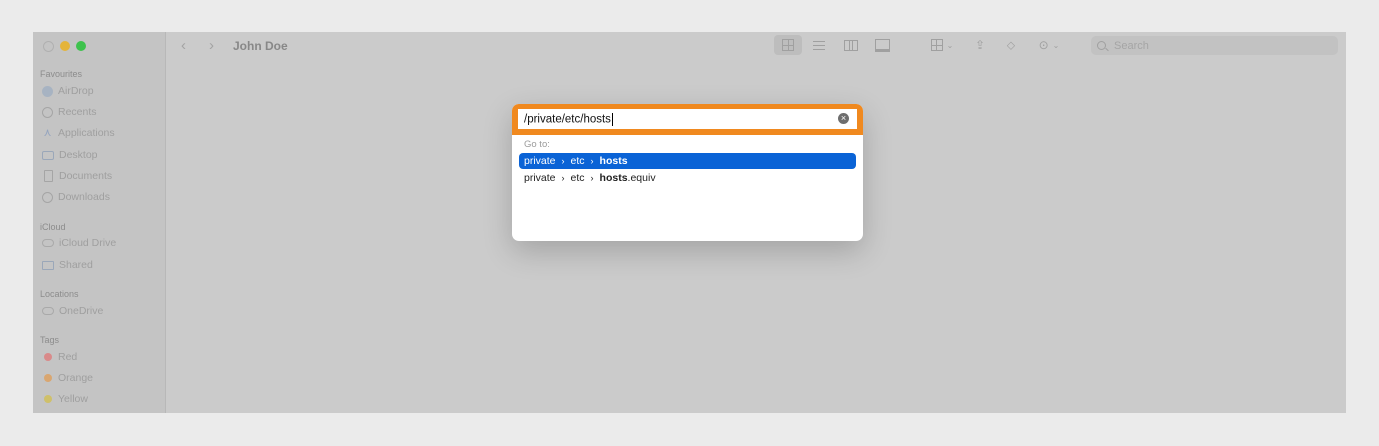 This screenshot has height=446, width=1379. I want to click on download-icon, so click(47, 197).